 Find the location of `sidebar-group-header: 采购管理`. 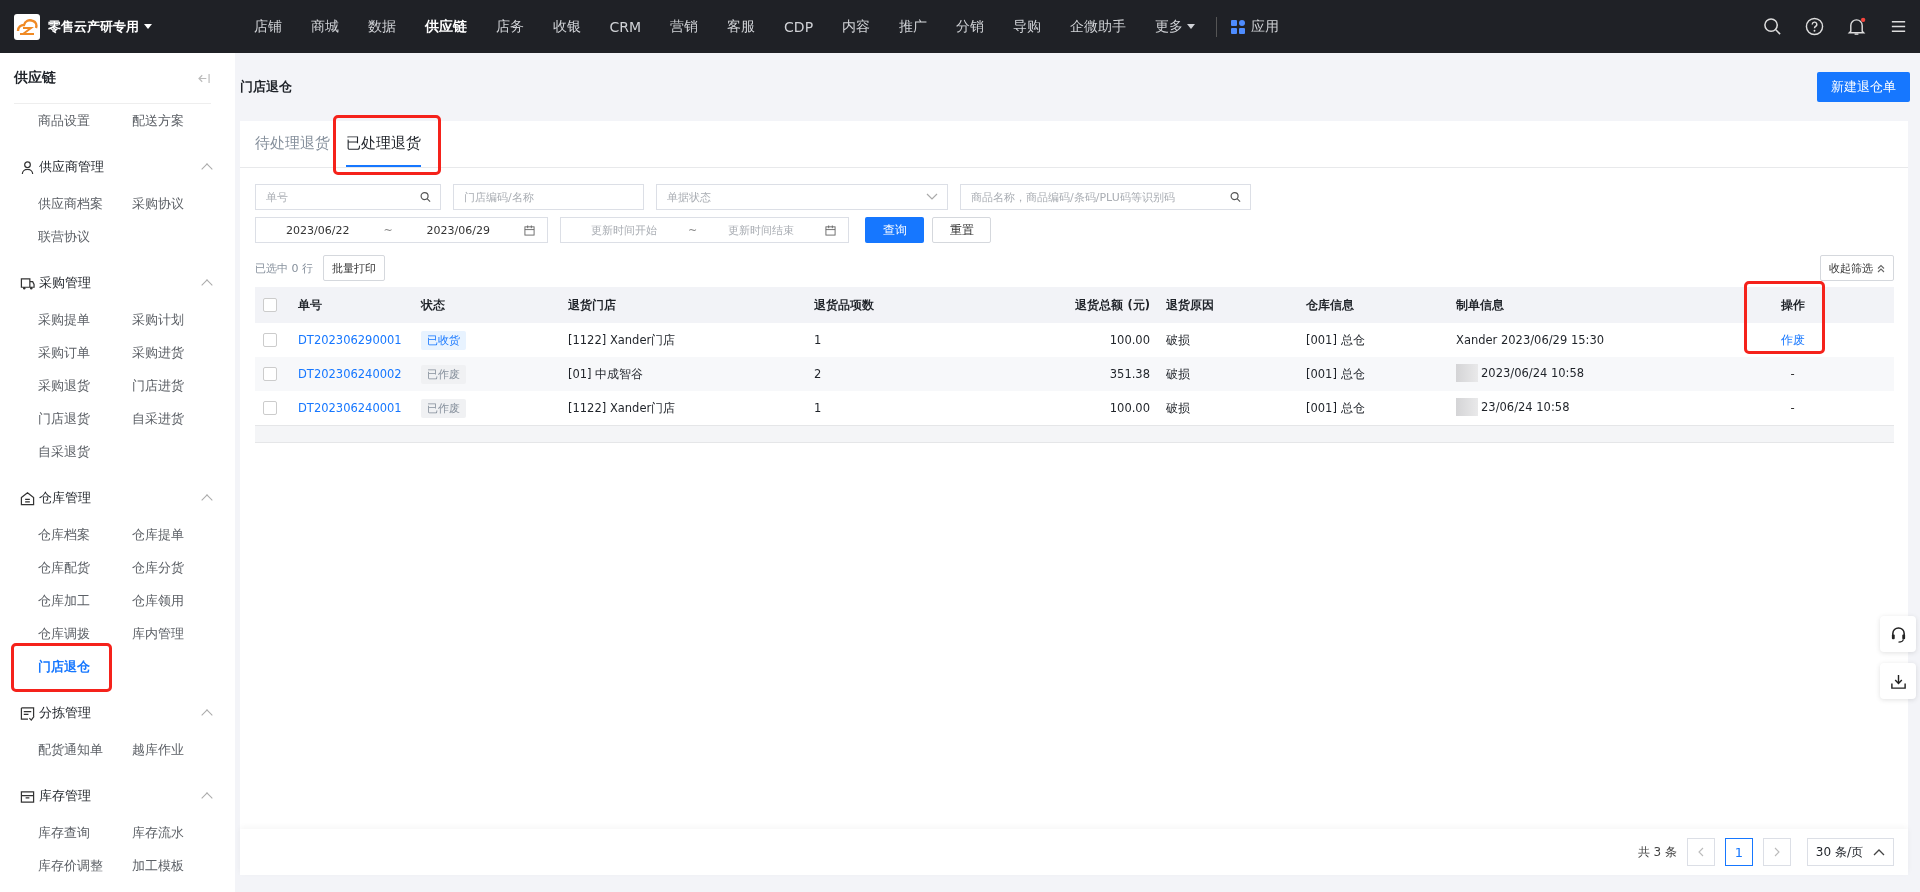

sidebar-group-header: 采购管理 is located at coordinates (117, 283).